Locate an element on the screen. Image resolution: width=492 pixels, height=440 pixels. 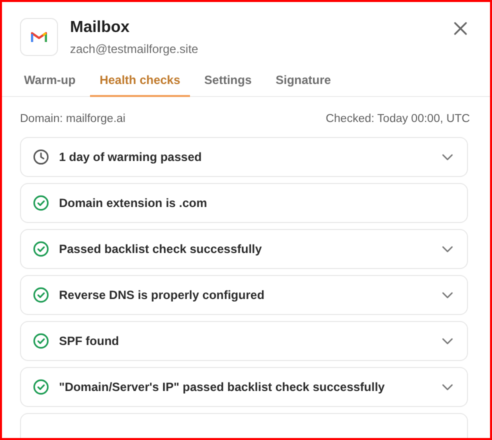
health-check-card: SPF found is located at coordinates (244, 341).